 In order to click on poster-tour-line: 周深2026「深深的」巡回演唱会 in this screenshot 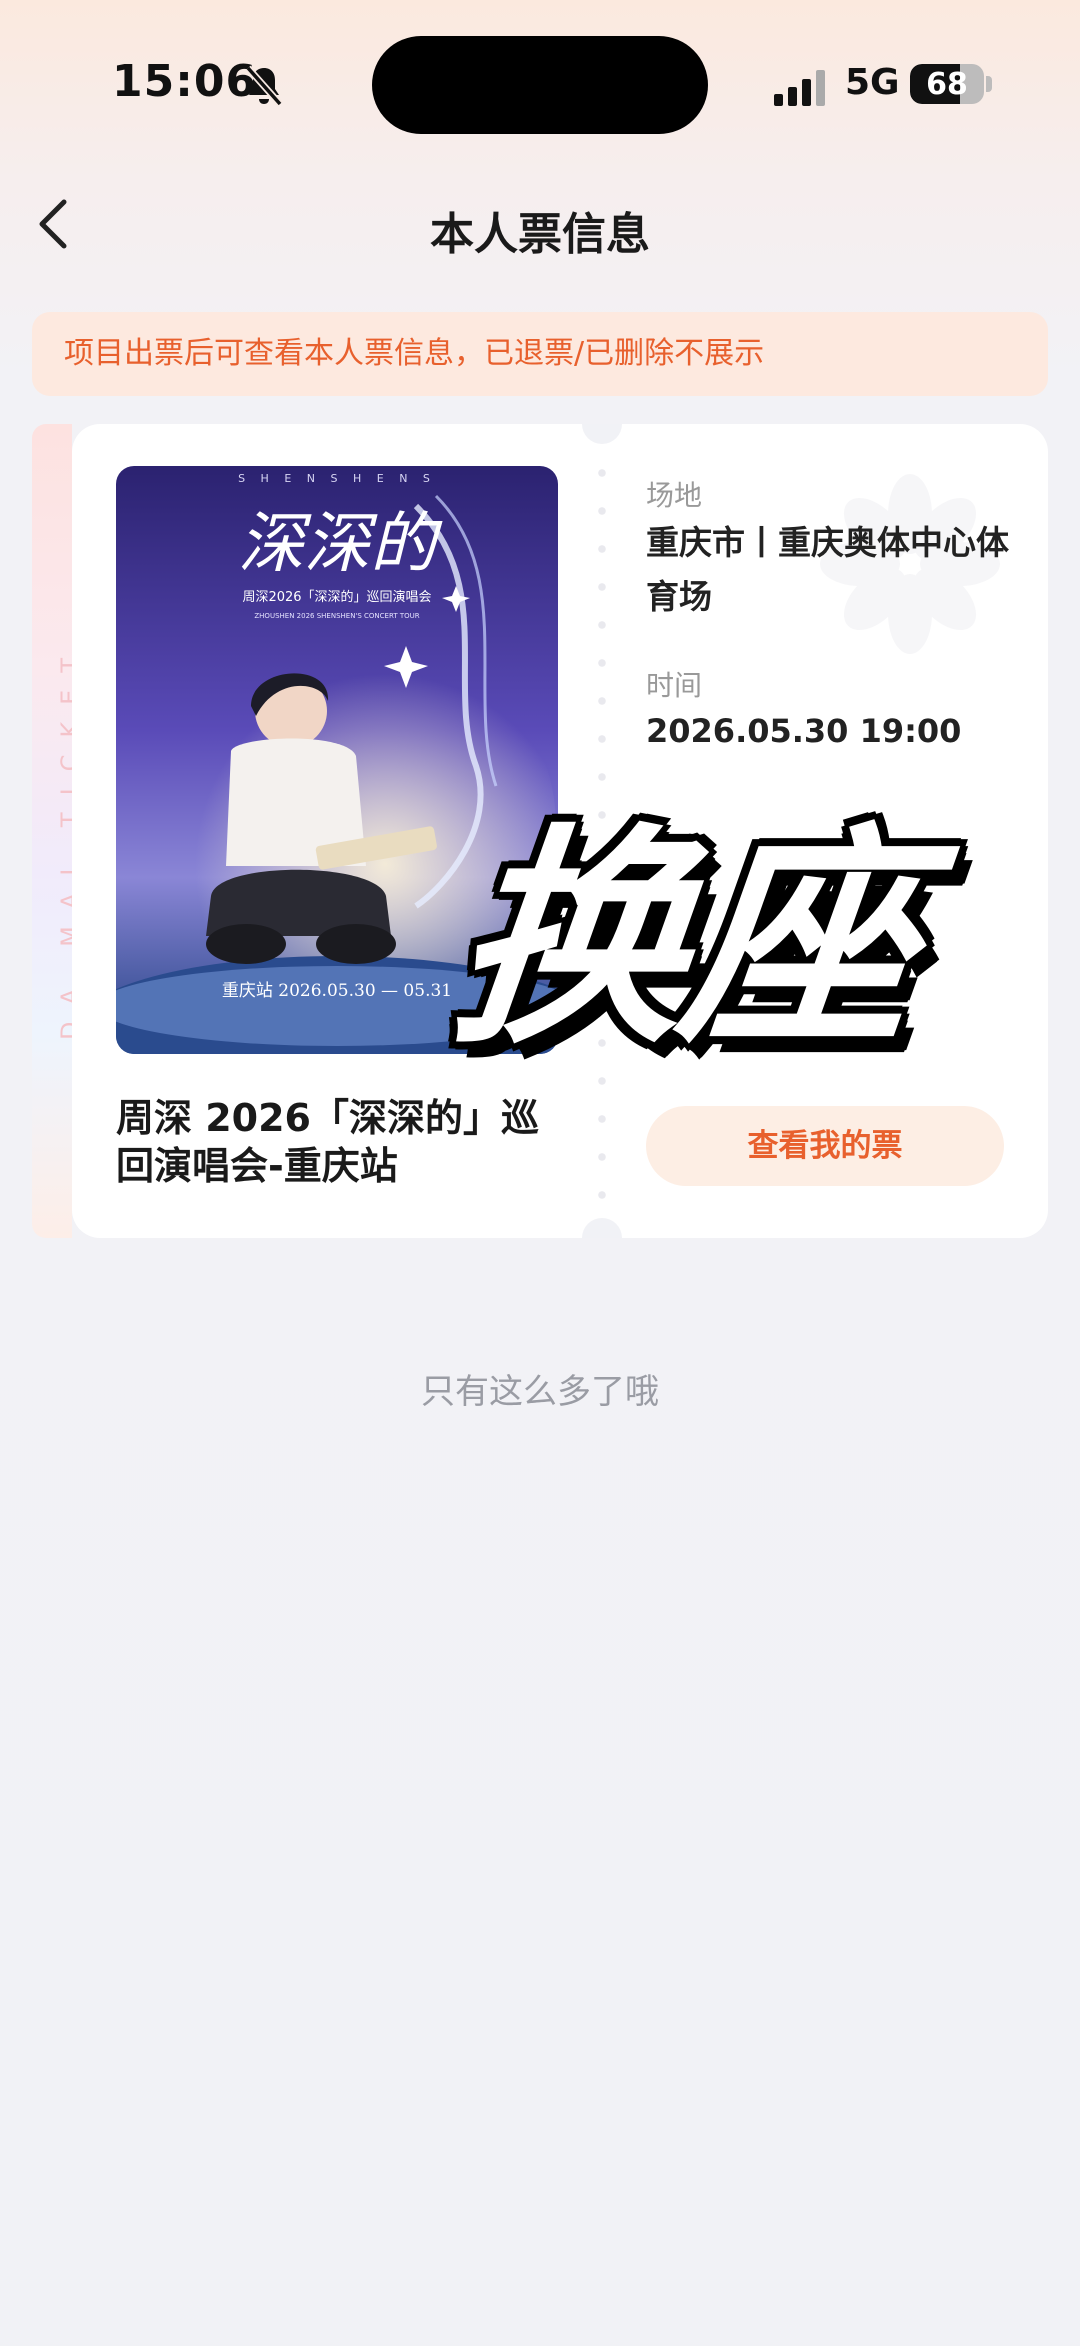, I will do `click(336, 597)`.